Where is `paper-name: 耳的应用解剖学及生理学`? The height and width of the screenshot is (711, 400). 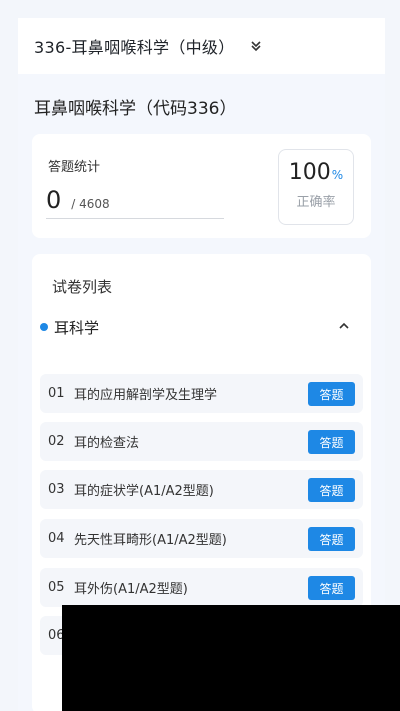 paper-name: 耳的应用解剖学及生理学 is located at coordinates (146, 395).